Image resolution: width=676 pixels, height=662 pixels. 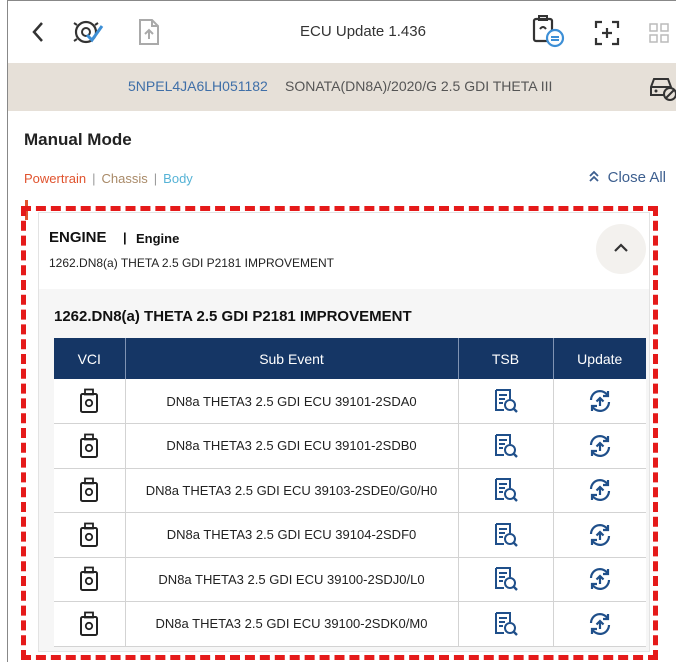 I want to click on sub-event-cell: DN8a THETA3 2.5 GDI ECU 39100-2SDJ0/L0, so click(x=292, y=579).